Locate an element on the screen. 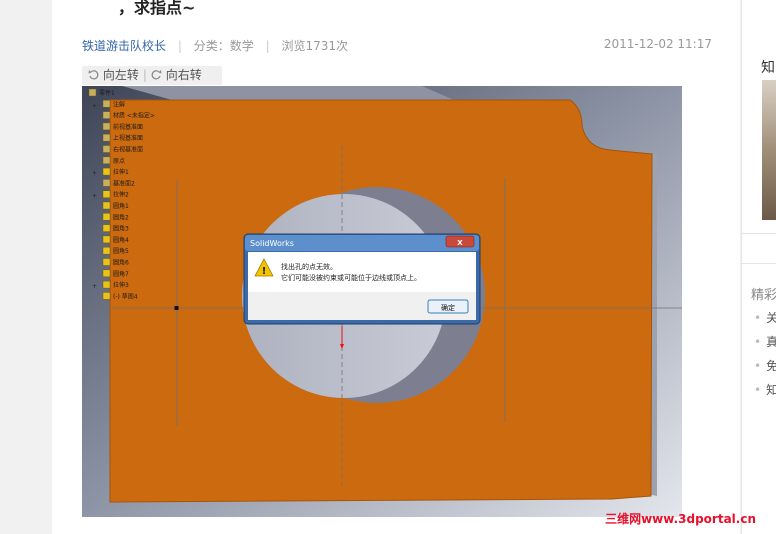 The height and width of the screenshot is (534, 776). feature-tree-item: 基准面2 is located at coordinates (124, 183).